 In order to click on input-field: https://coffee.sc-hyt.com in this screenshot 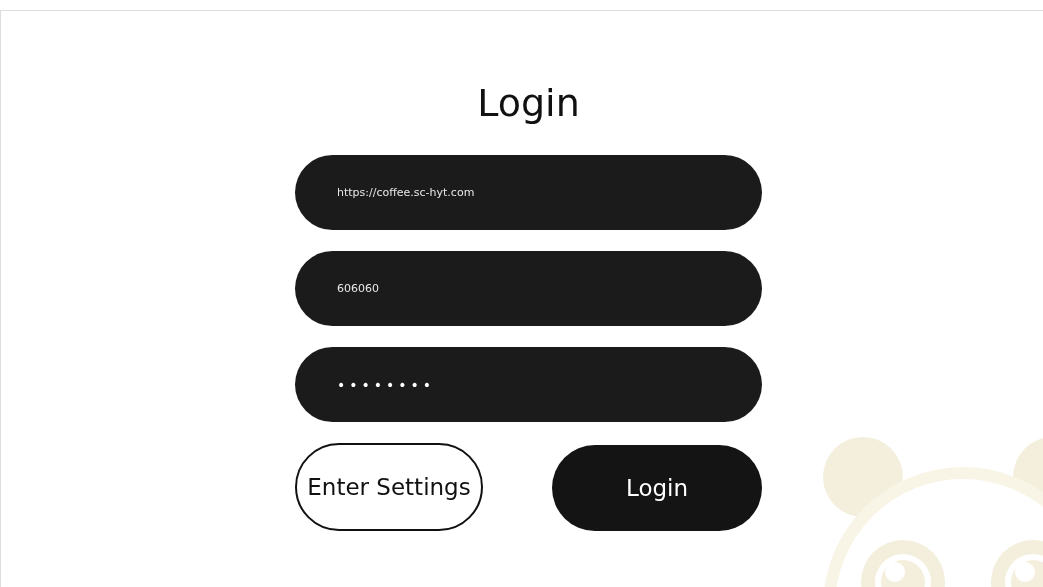, I will do `click(528, 192)`.